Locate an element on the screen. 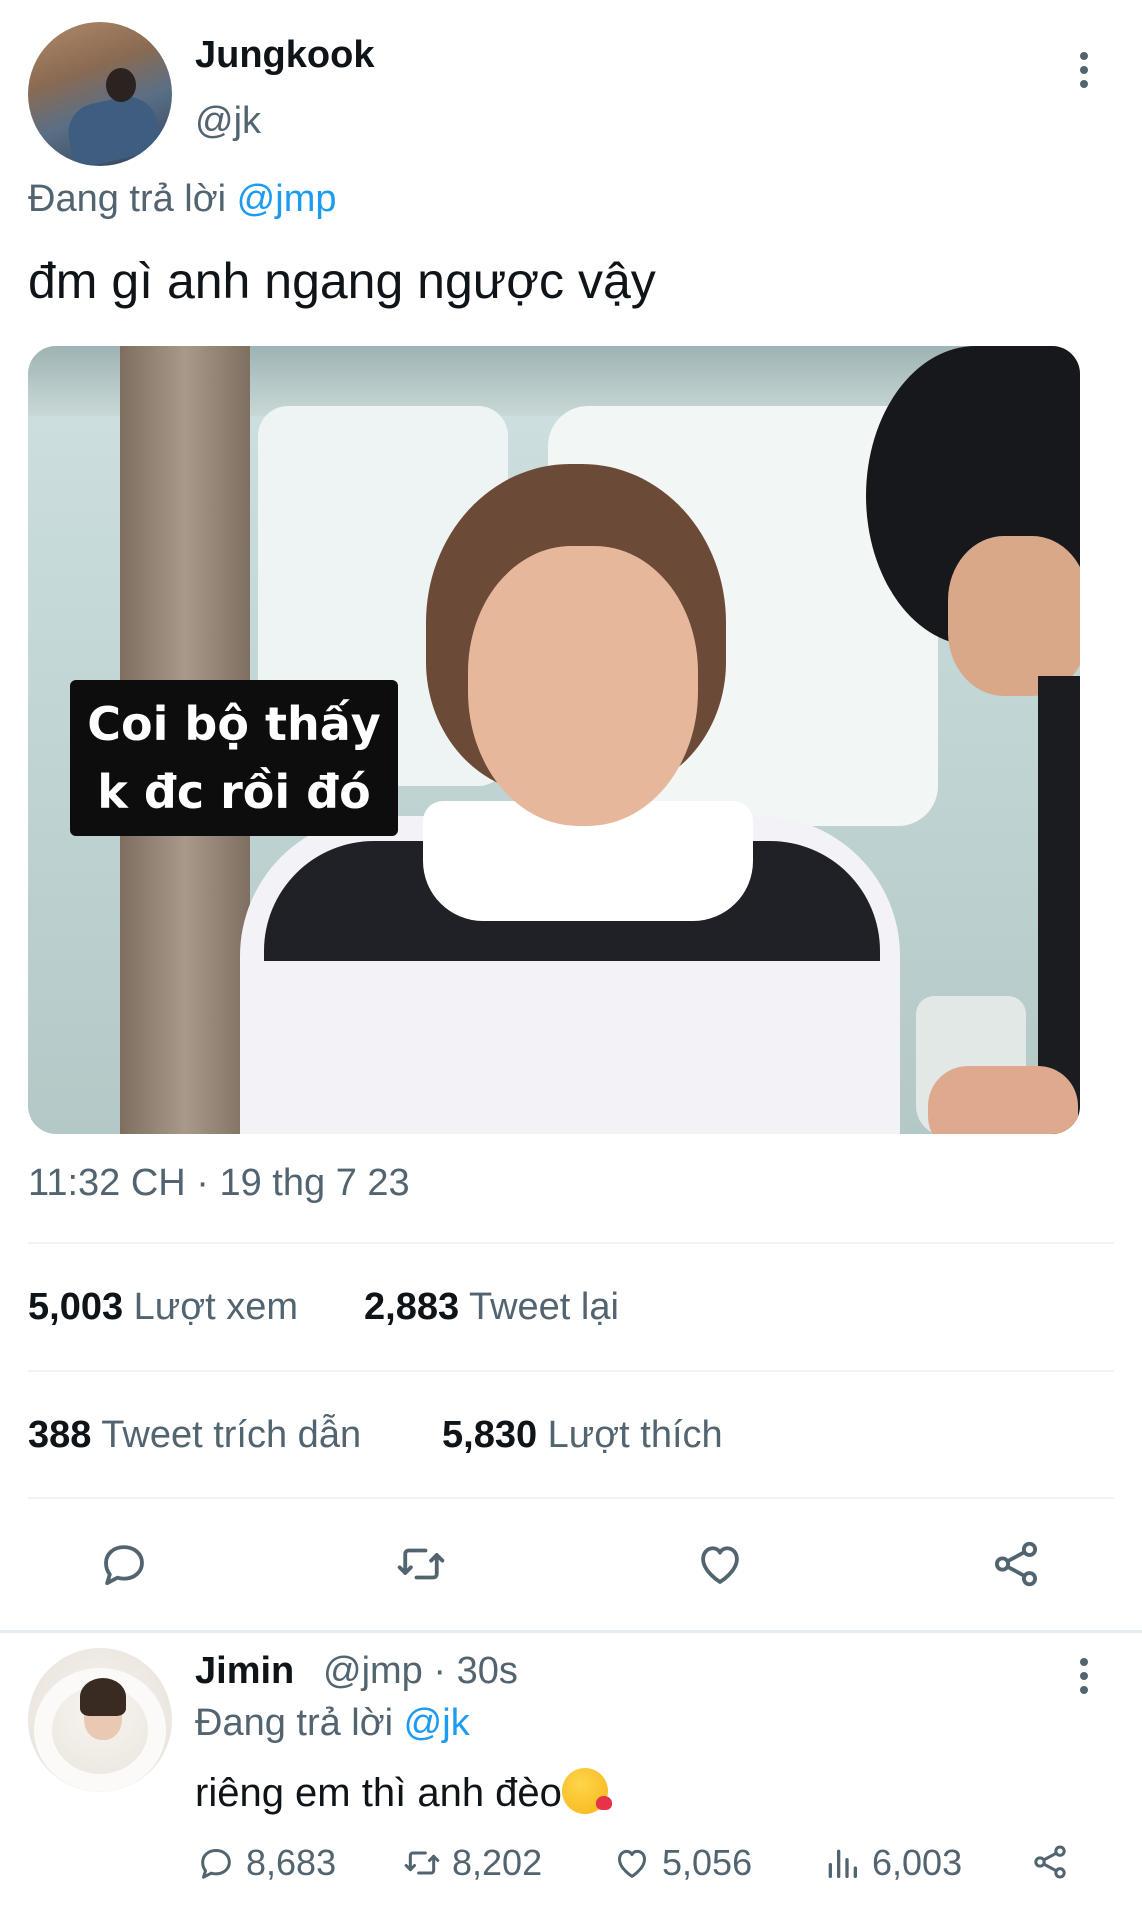  replies-count: 8,683 is located at coordinates (291, 1862).